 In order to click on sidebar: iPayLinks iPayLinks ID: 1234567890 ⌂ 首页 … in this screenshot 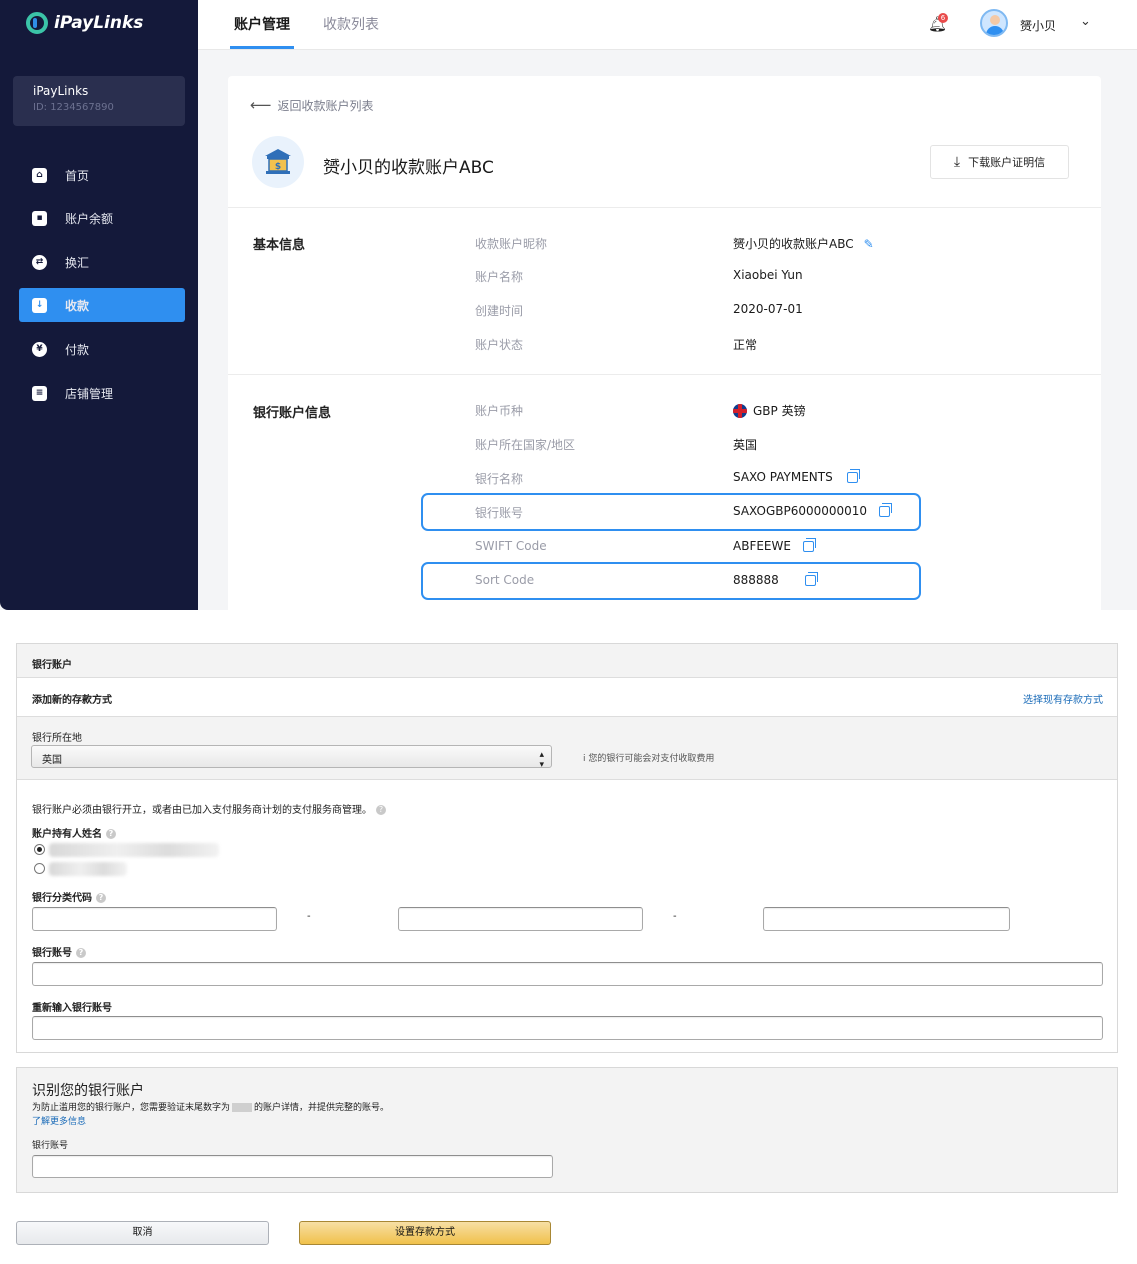, I will do `click(99, 305)`.